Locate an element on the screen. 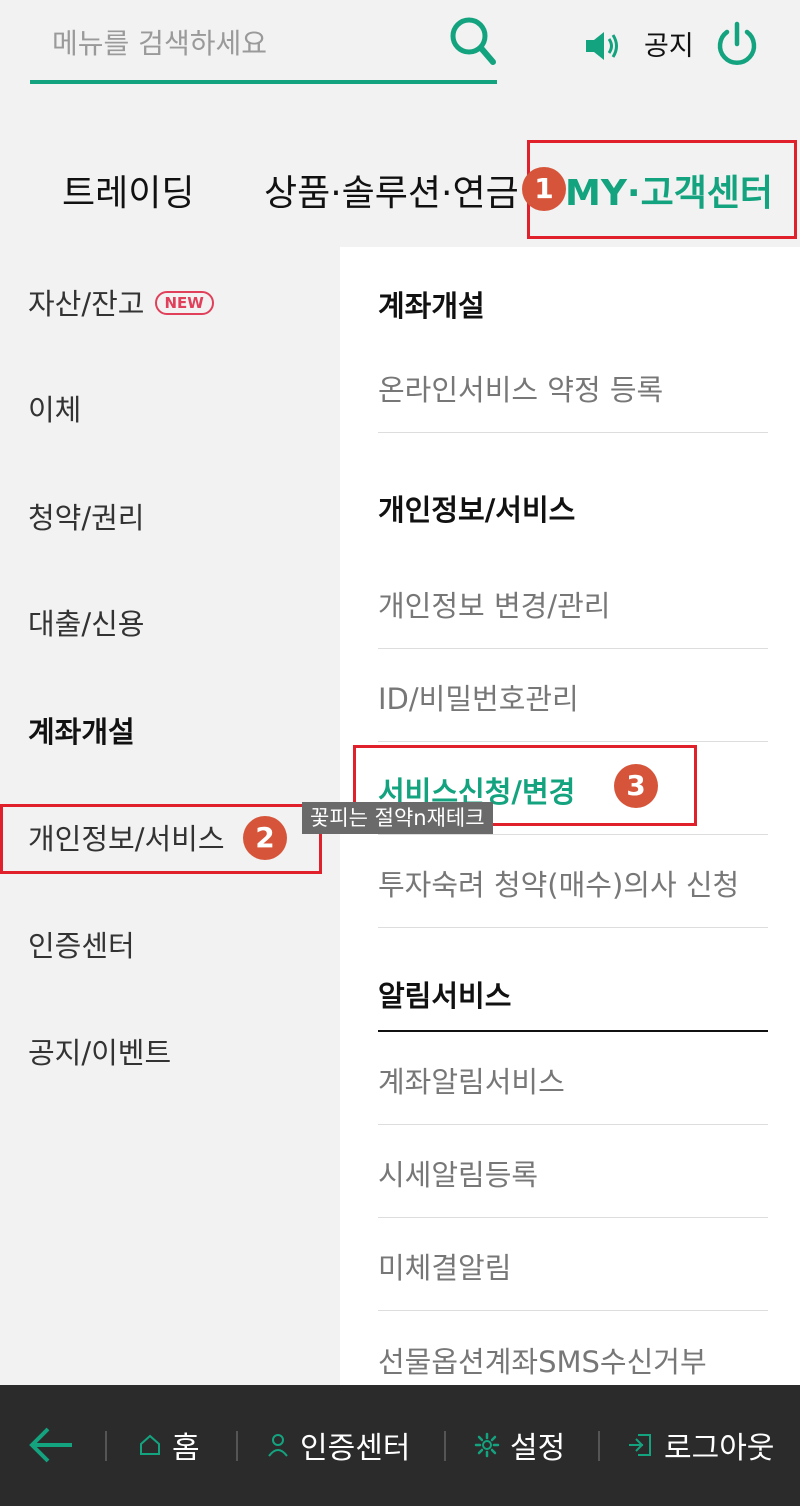 The image size is (800, 1506). home-button: 홈 is located at coordinates (169, 1445).